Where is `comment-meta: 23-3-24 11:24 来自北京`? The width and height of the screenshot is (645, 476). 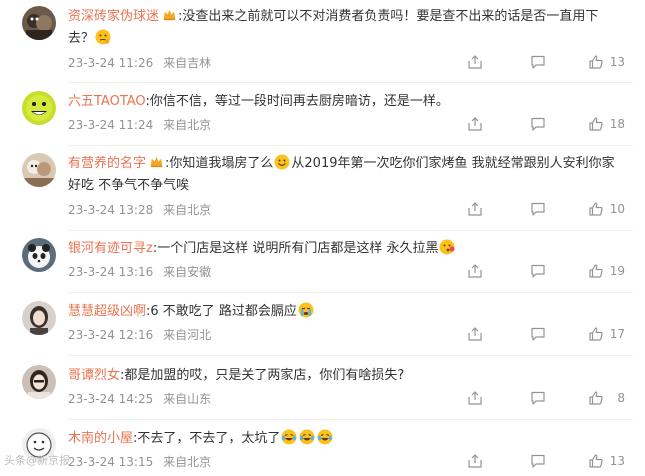
comment-meta: 23-3-24 11:24 来自北京 is located at coordinates (139, 124).